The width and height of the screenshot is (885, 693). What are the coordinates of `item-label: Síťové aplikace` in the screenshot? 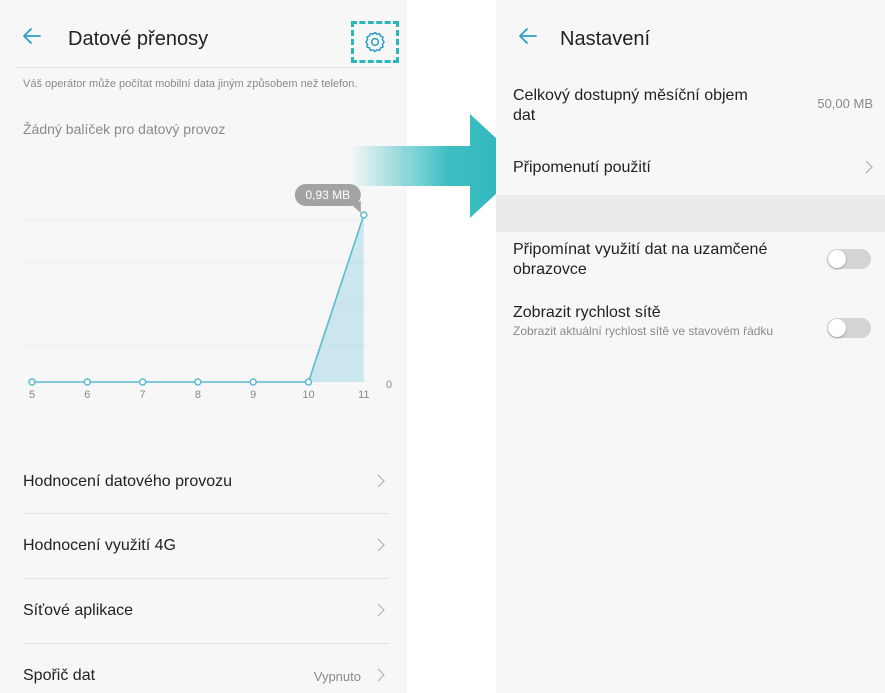 It's located at (78, 610).